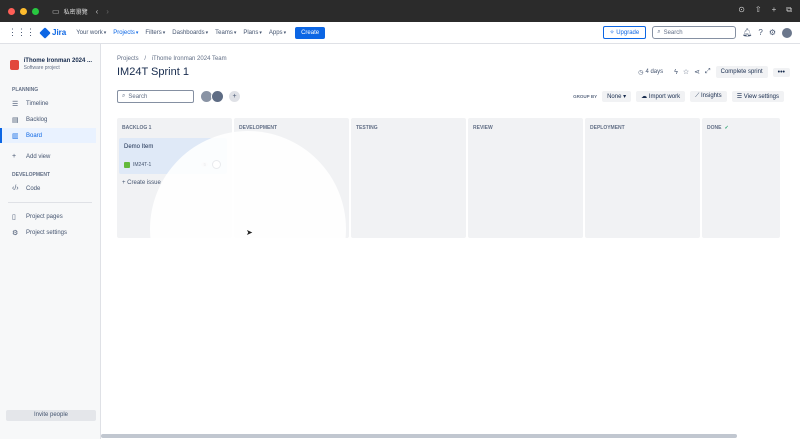 The image size is (800, 439). I want to click on nav-dashboards: Dashboards▾, so click(190, 33).